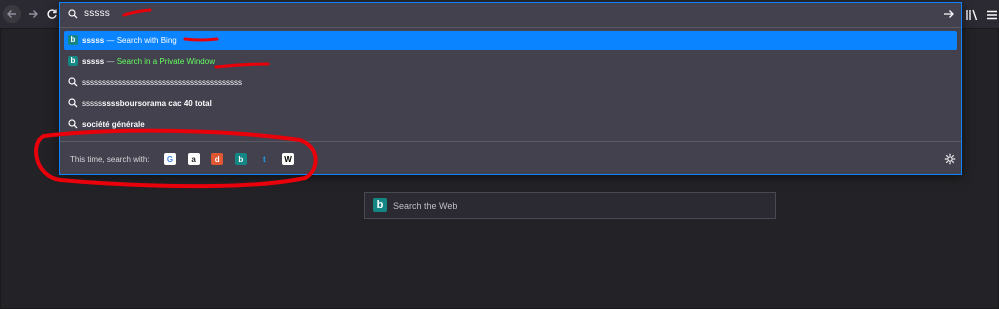  I want to click on result-suggestion: sssssssssboursorama cac 40 total, so click(510, 103).